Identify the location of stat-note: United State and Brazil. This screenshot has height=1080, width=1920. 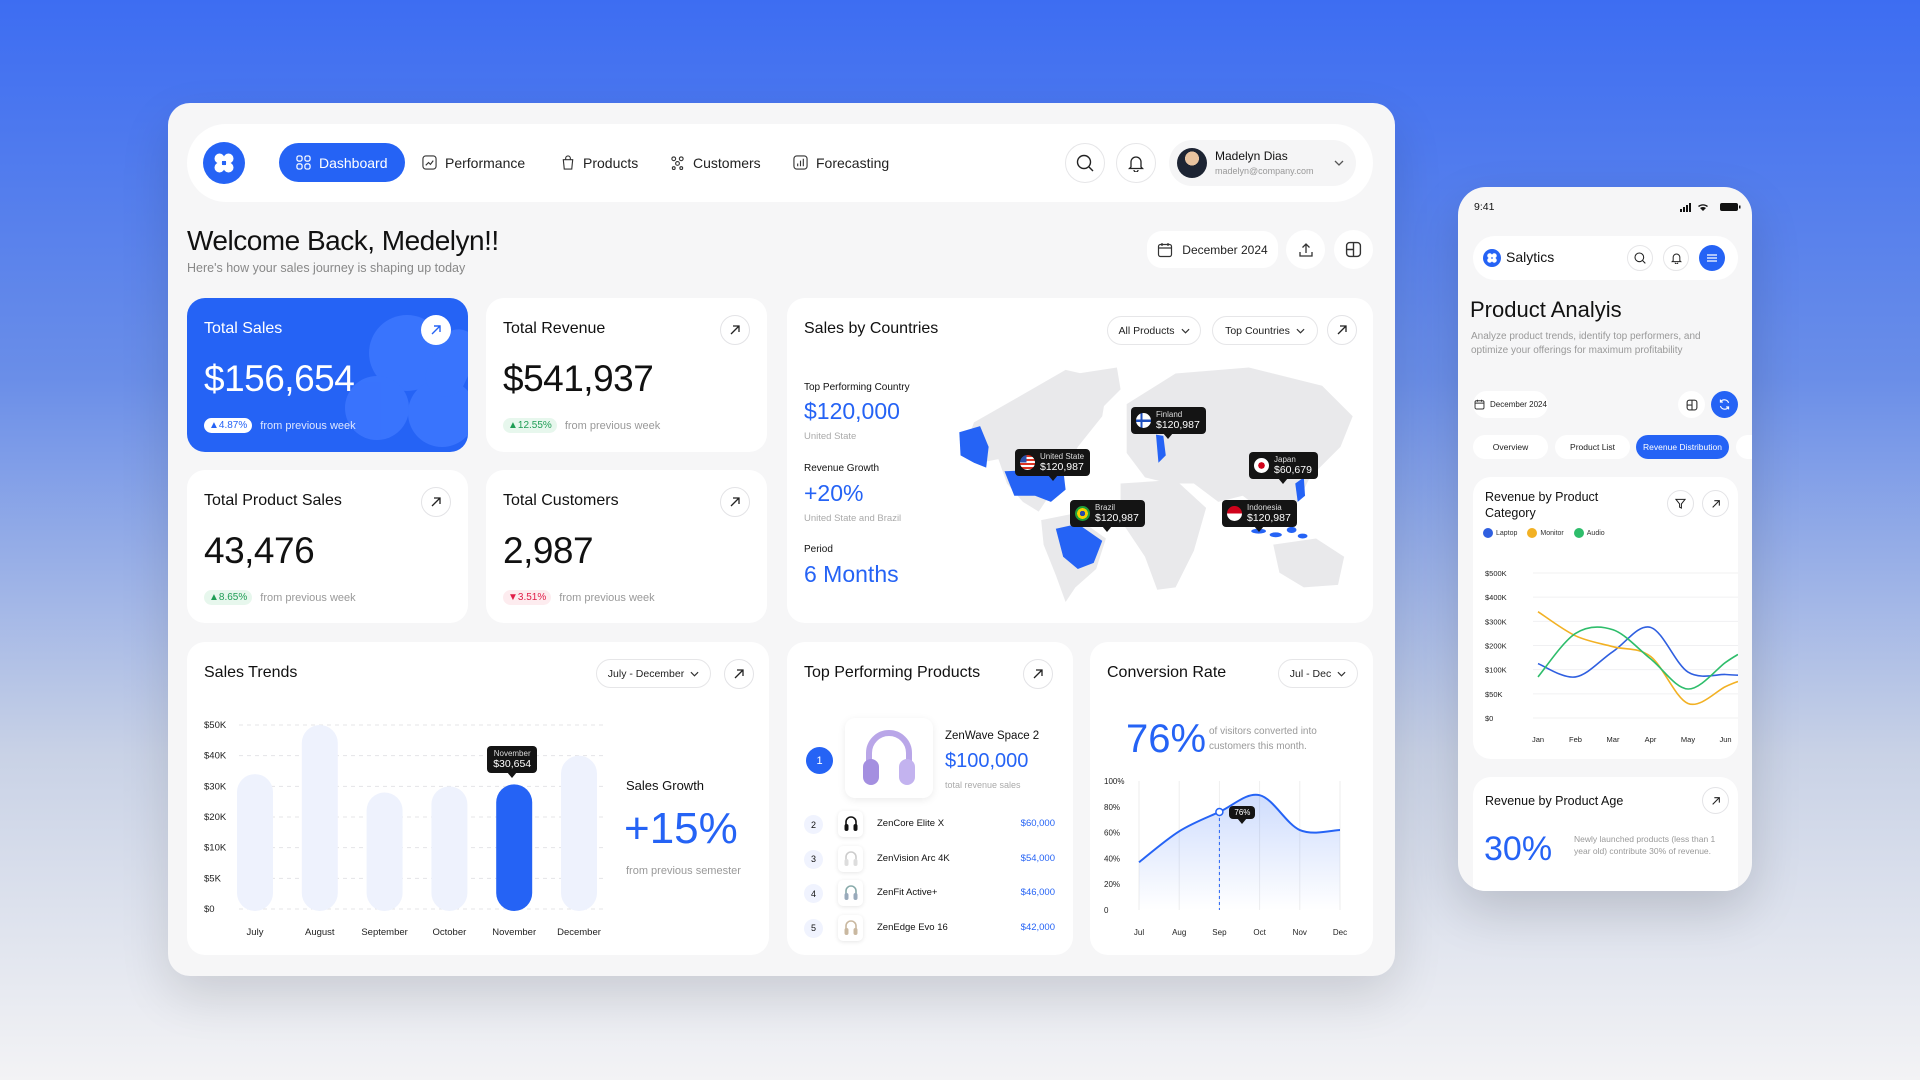
(853, 518).